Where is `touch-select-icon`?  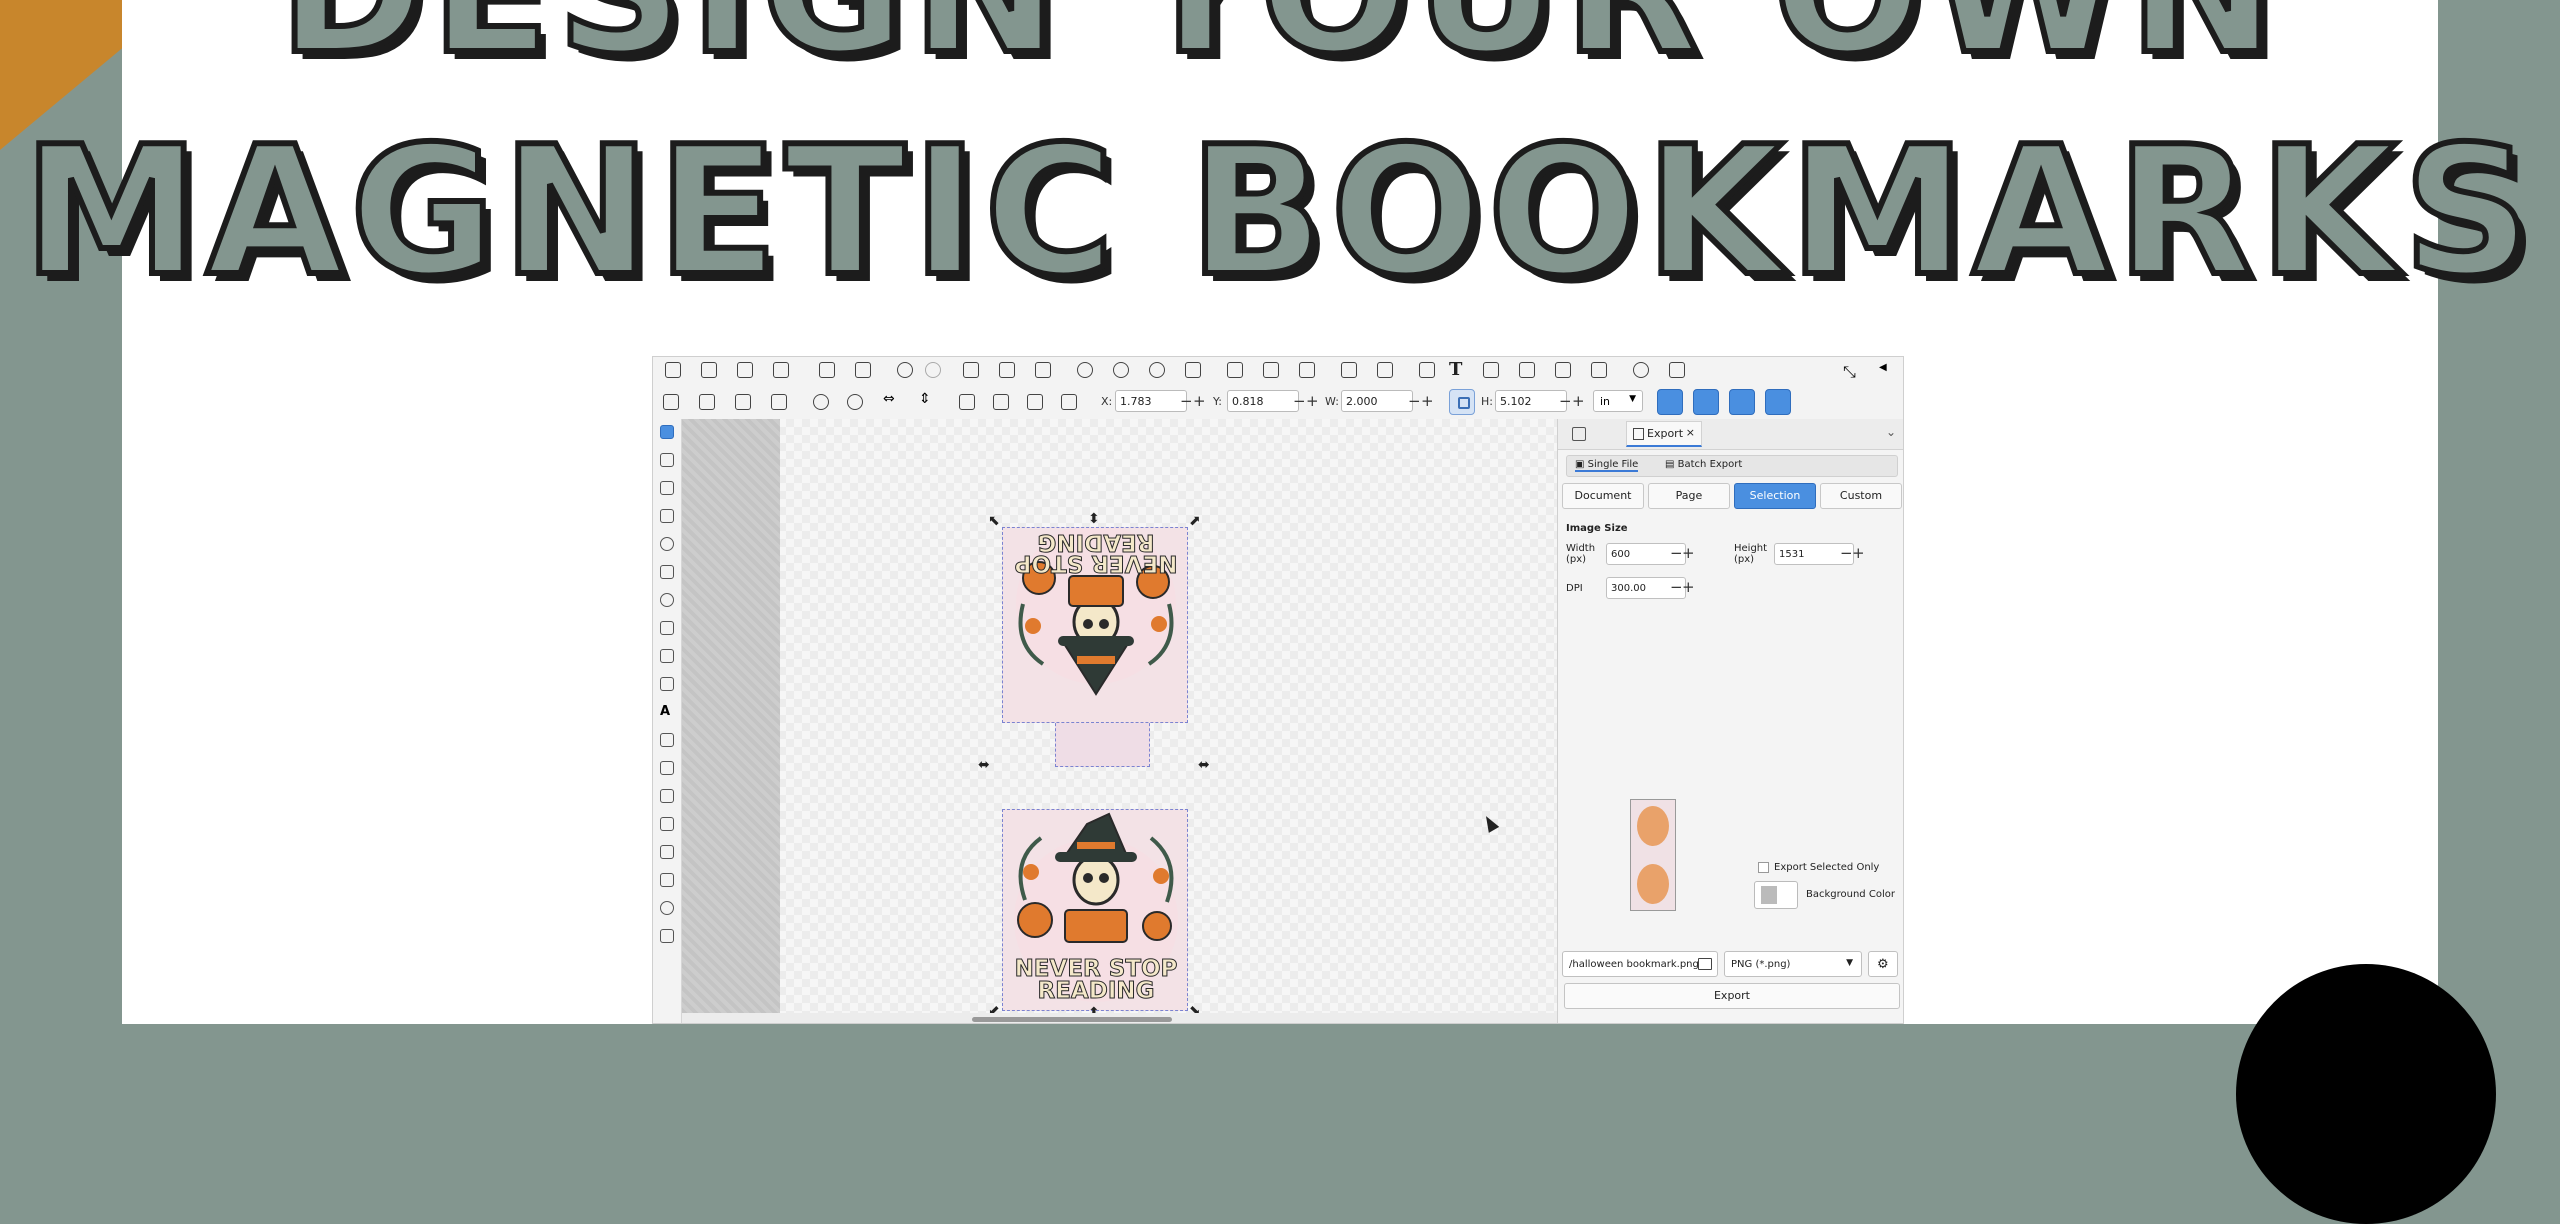 touch-select-icon is located at coordinates (779, 402).